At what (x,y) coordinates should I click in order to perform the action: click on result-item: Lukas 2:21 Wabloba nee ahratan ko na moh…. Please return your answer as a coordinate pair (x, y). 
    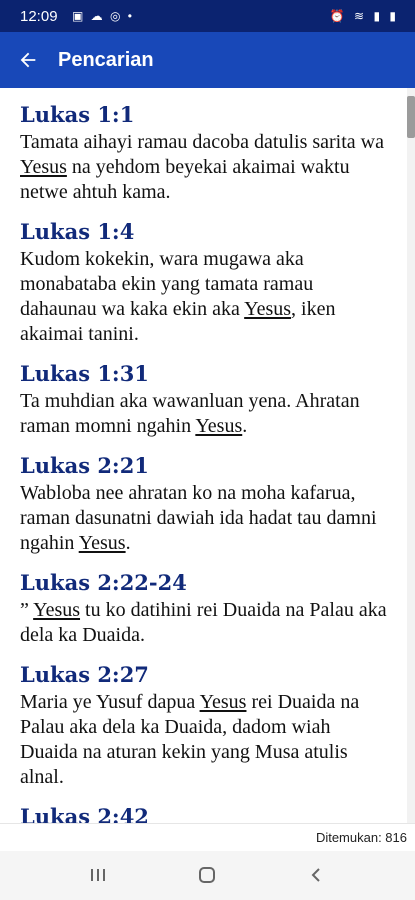
    Looking at the image, I should click on (203, 504).